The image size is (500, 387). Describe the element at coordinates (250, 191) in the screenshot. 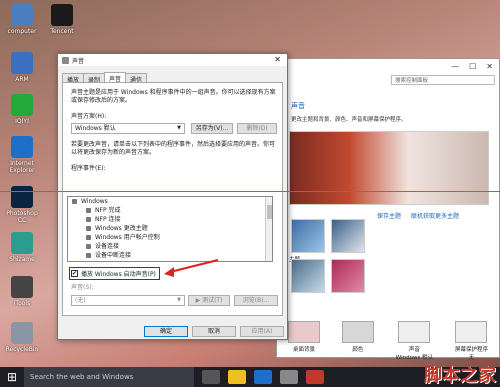

I see `annotation-line` at that location.